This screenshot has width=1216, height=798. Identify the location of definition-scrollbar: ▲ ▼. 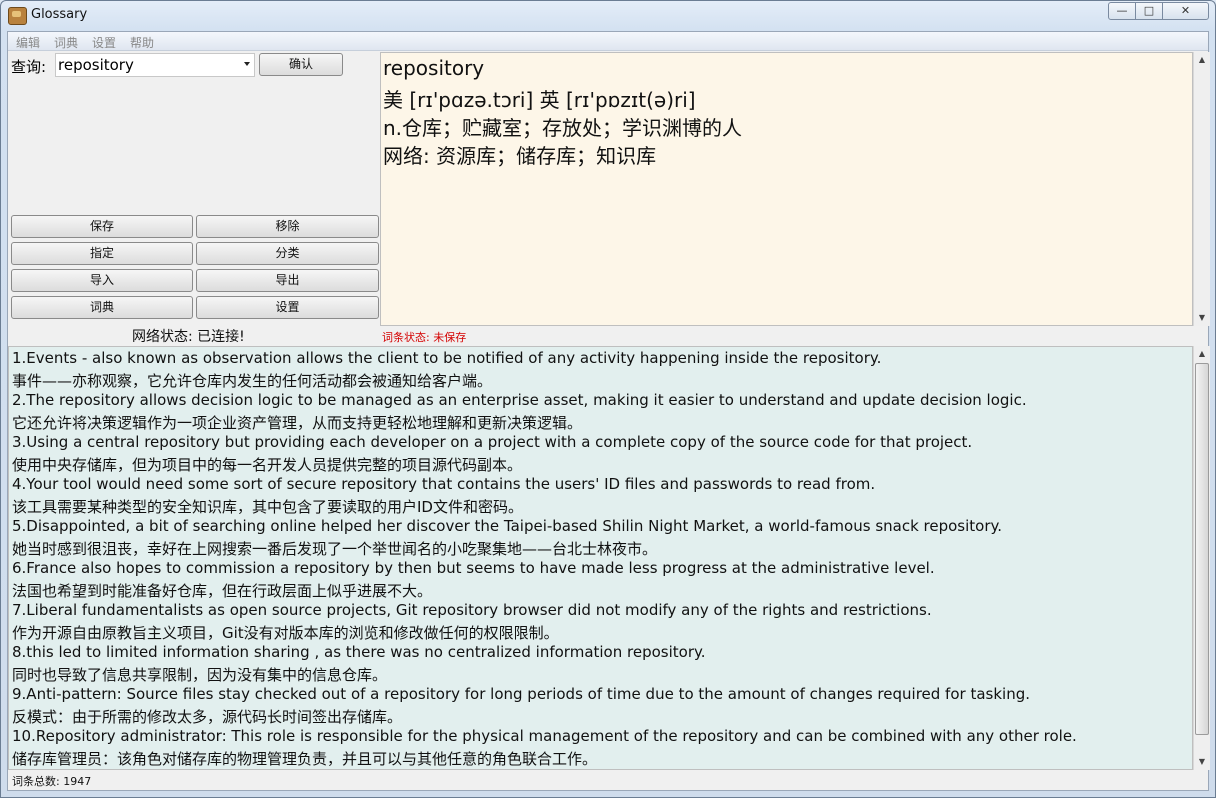
(1201, 189).